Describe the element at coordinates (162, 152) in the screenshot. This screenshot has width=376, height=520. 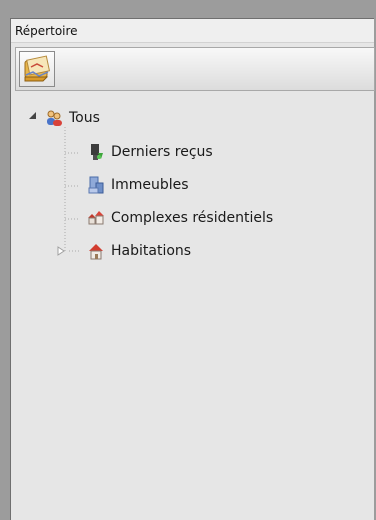
I see `tree-node-label: Derniers reçus` at that location.